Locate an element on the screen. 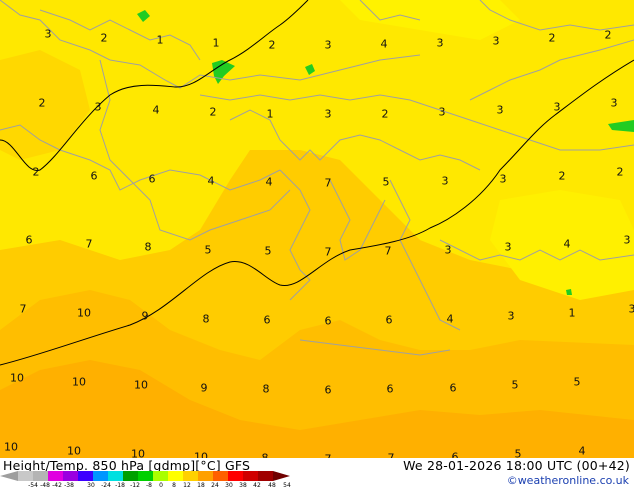 Image resolution: width=634 pixels, height=490 pixels. colorbar-right-arrow is located at coordinates (281, 476).